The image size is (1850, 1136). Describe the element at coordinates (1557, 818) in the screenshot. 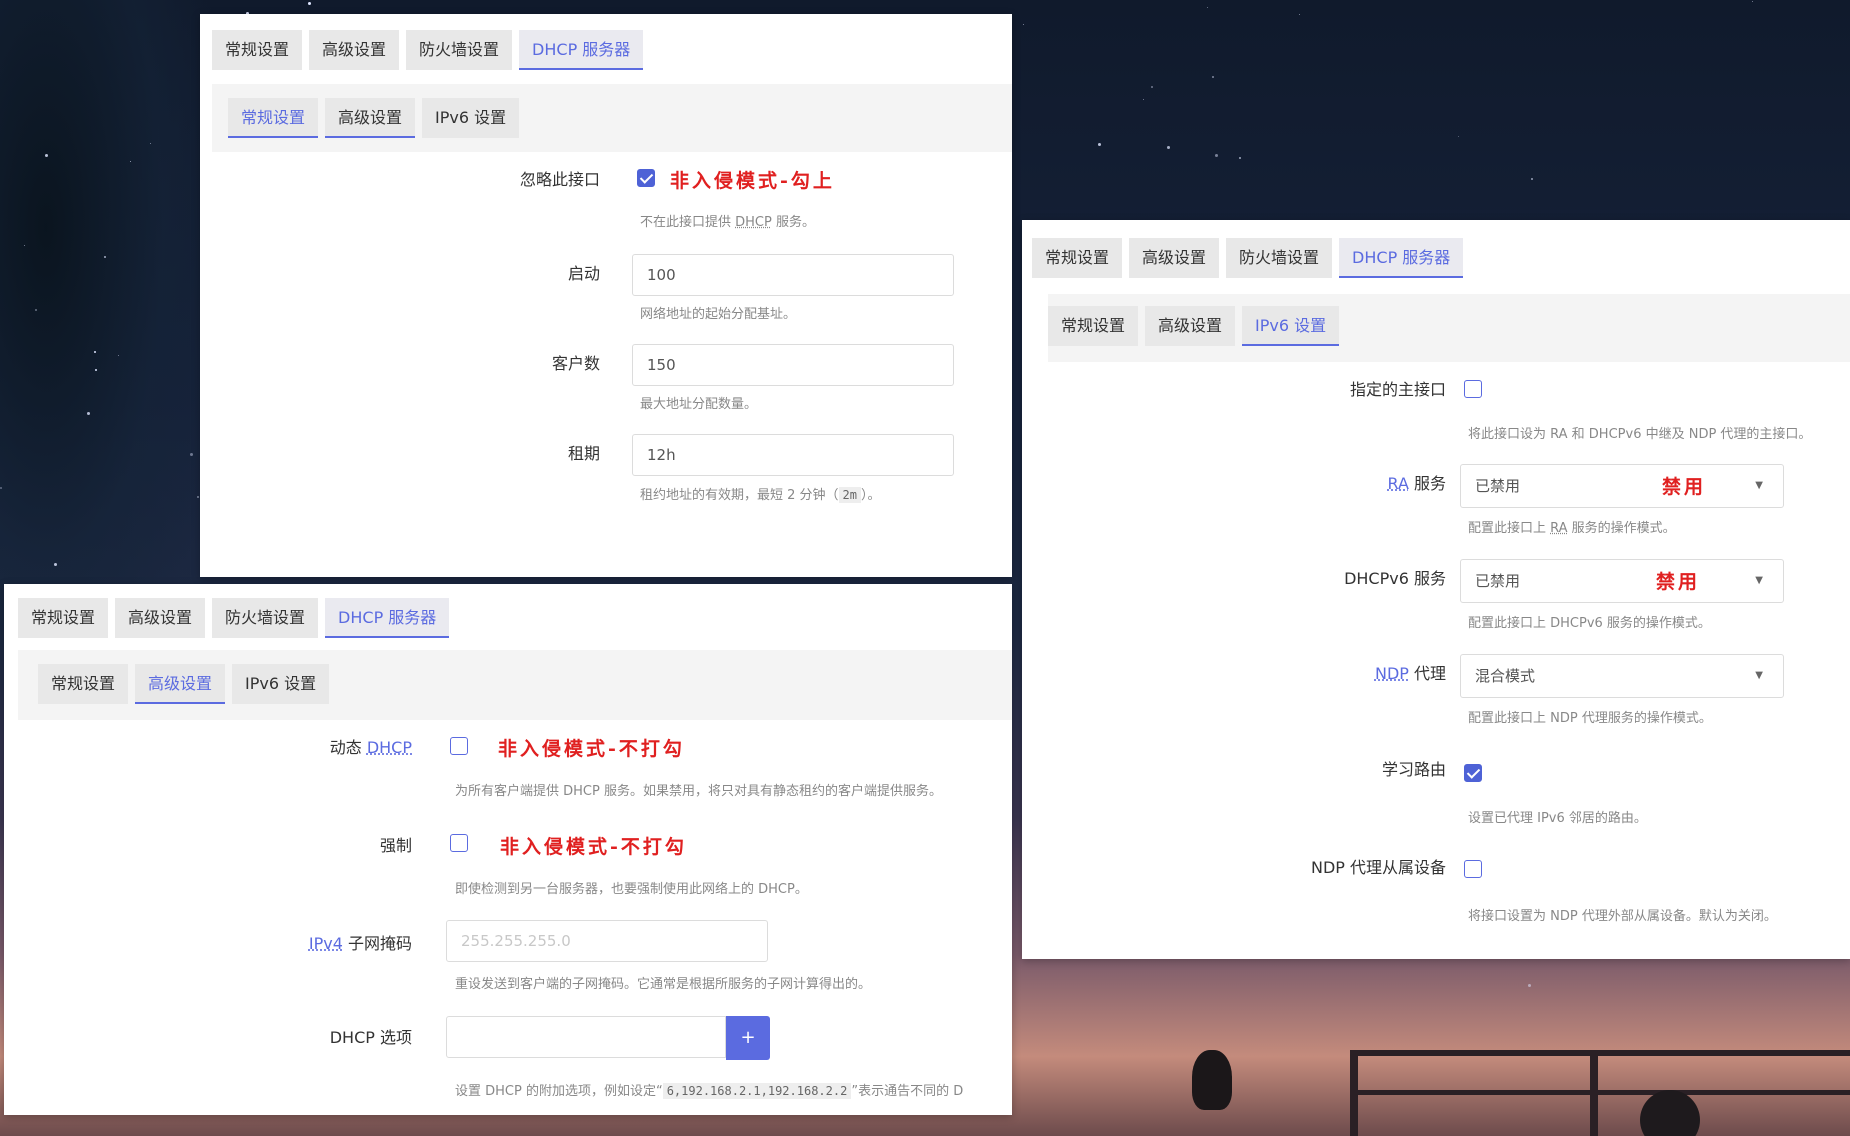

I see `learn-routes-hint: 设置已代理 IPv6 邻居的路由。` at that location.